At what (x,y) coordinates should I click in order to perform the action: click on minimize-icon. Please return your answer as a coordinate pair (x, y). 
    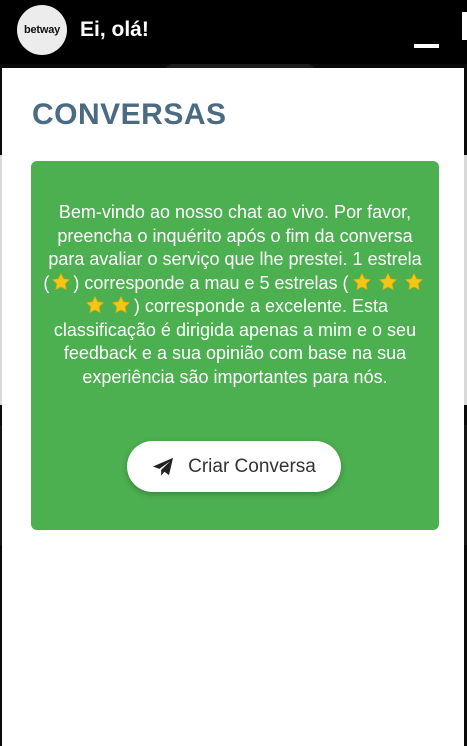
    Looking at the image, I should click on (426, 42).